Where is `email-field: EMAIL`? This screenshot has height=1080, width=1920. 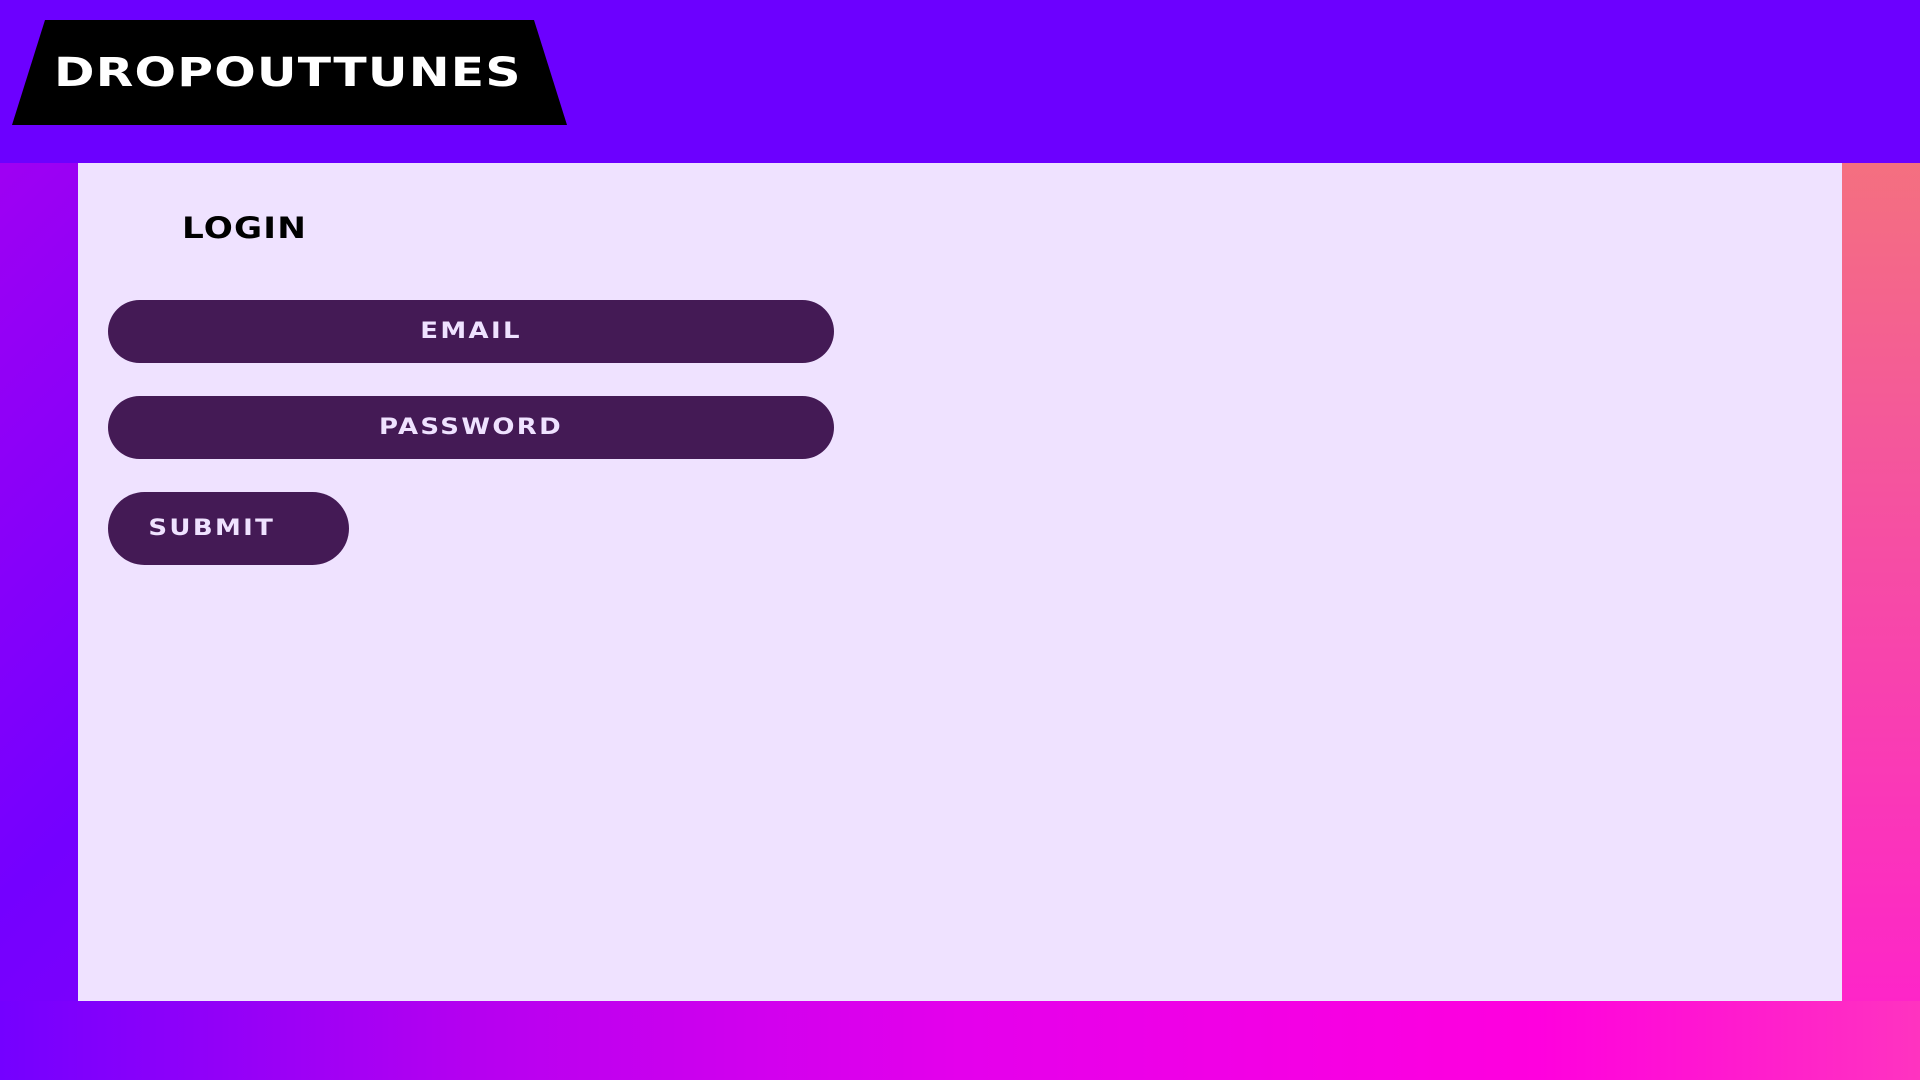
email-field: EMAIL is located at coordinates (471, 331).